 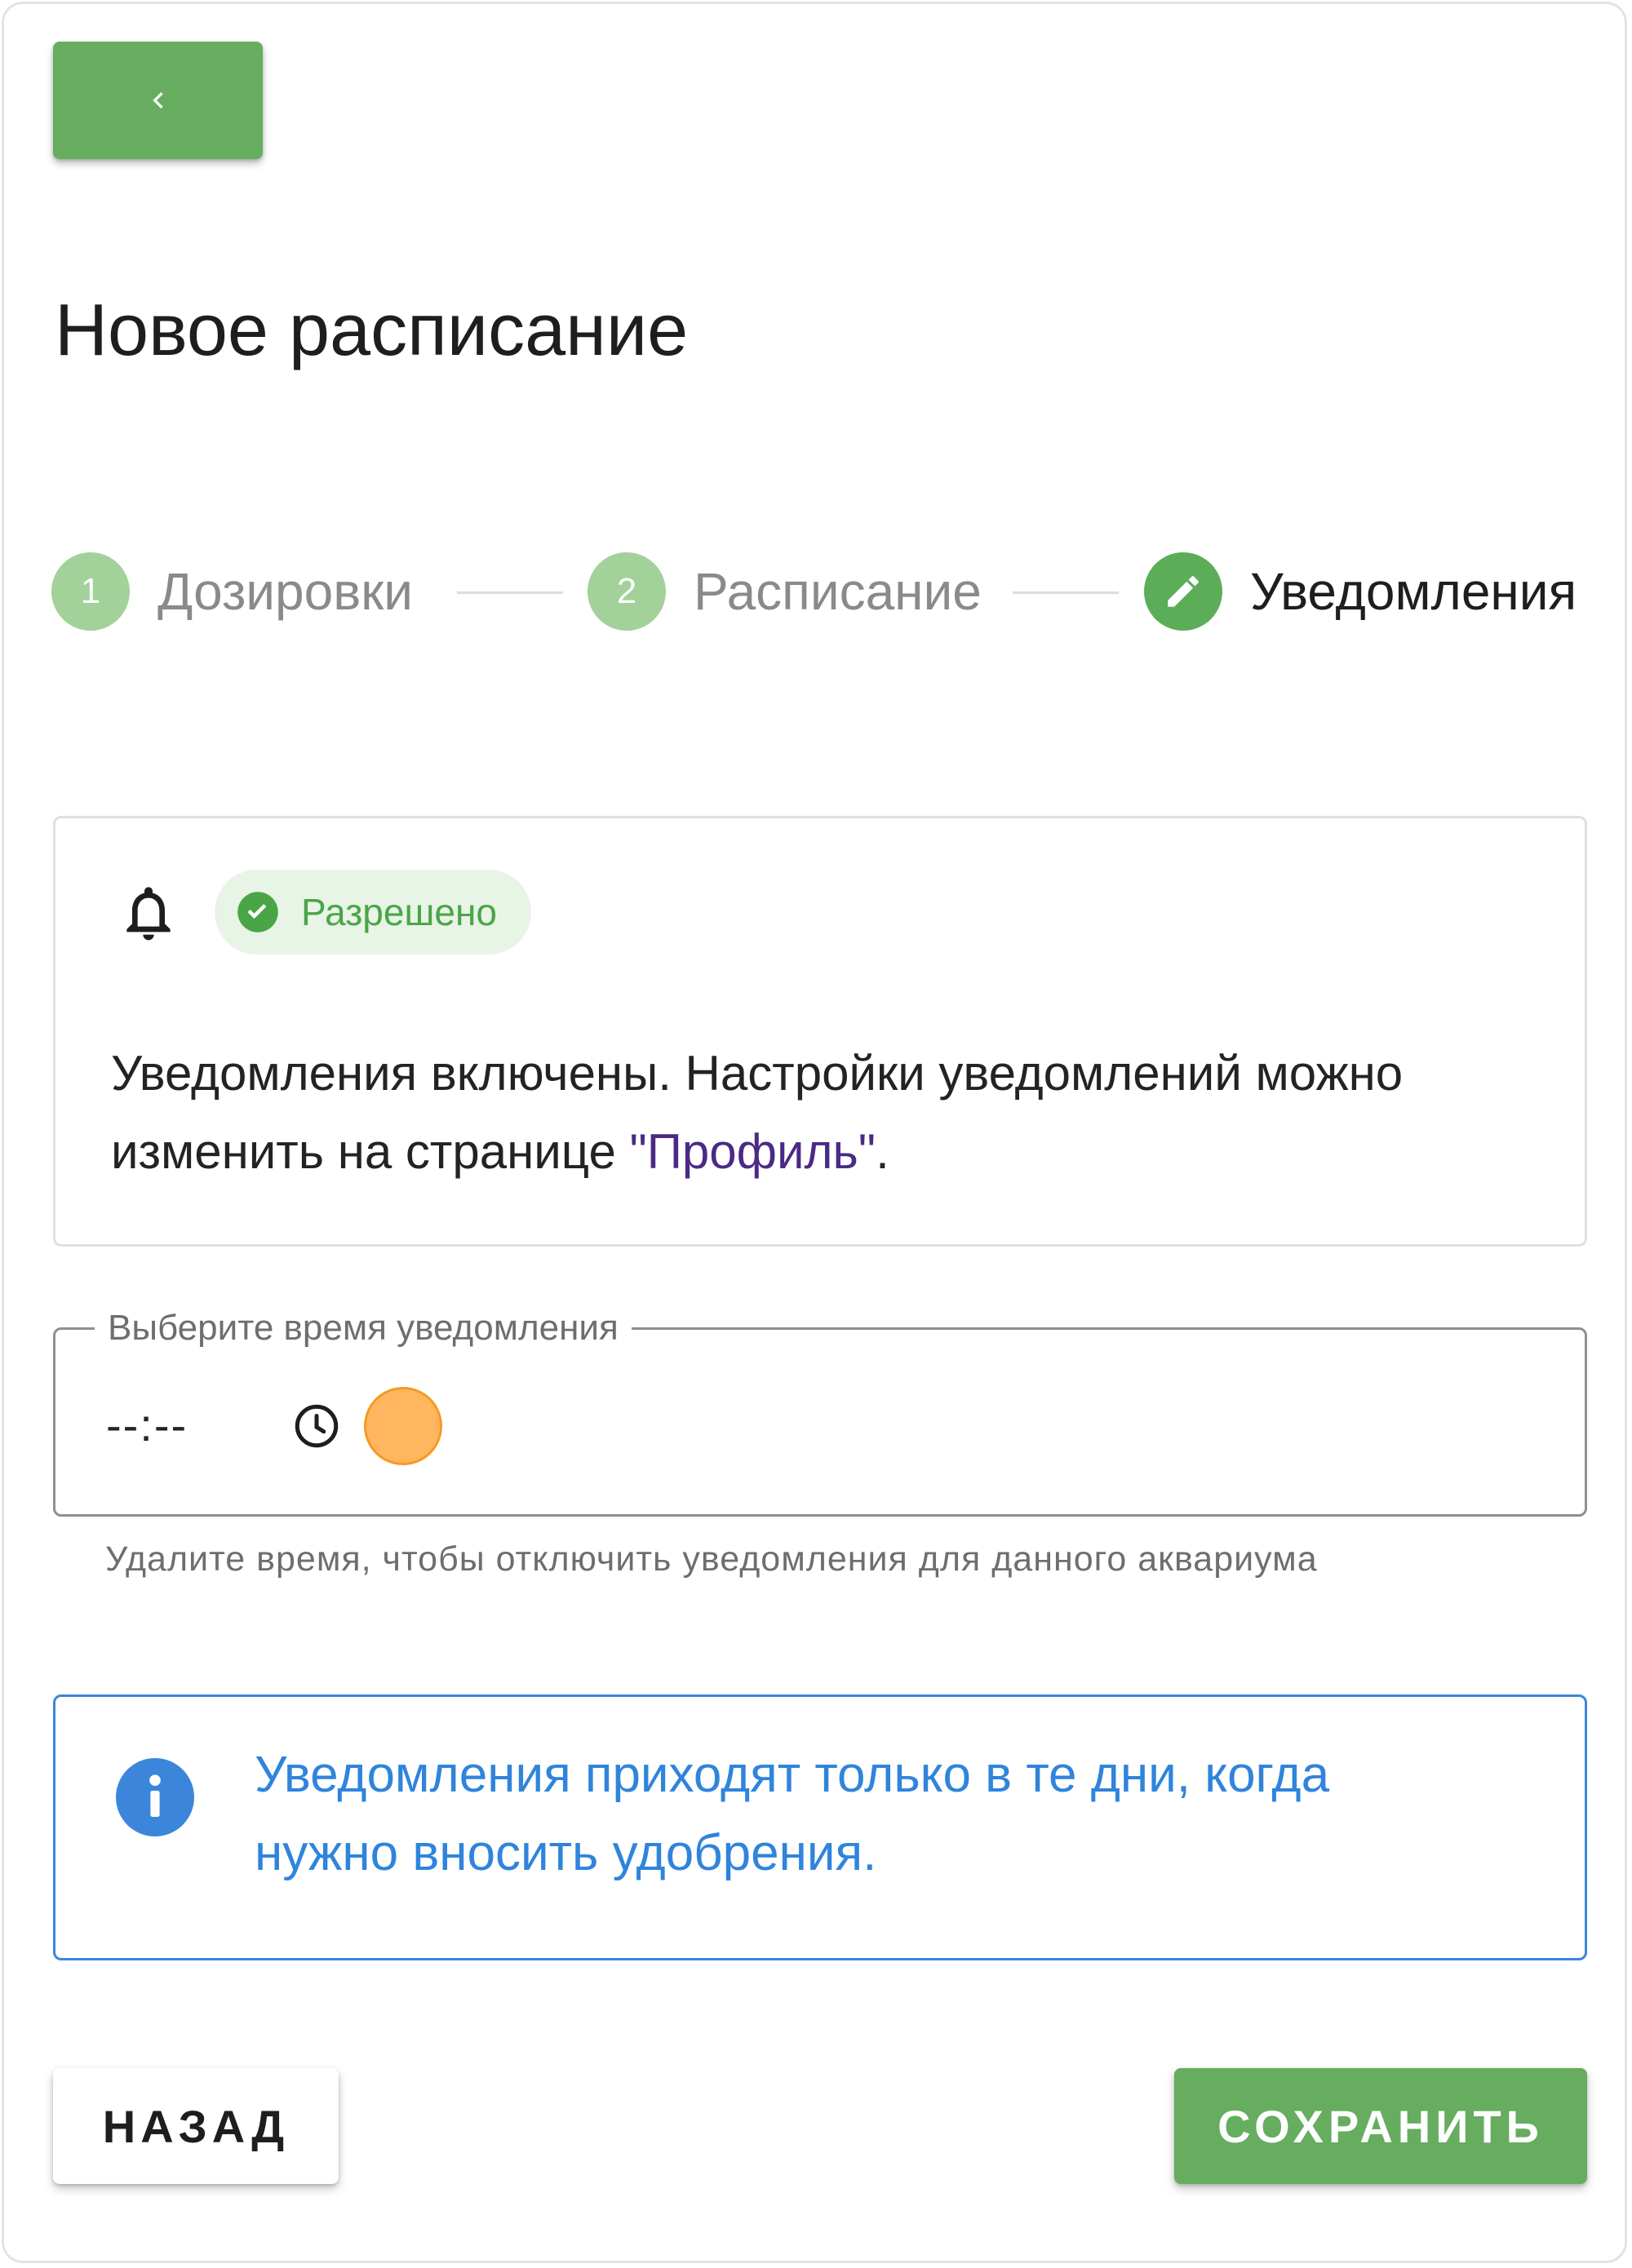 What do you see at coordinates (820, 1410) in the screenshot?
I see `notification-time-field: Выберите время уведомления --:--` at bounding box center [820, 1410].